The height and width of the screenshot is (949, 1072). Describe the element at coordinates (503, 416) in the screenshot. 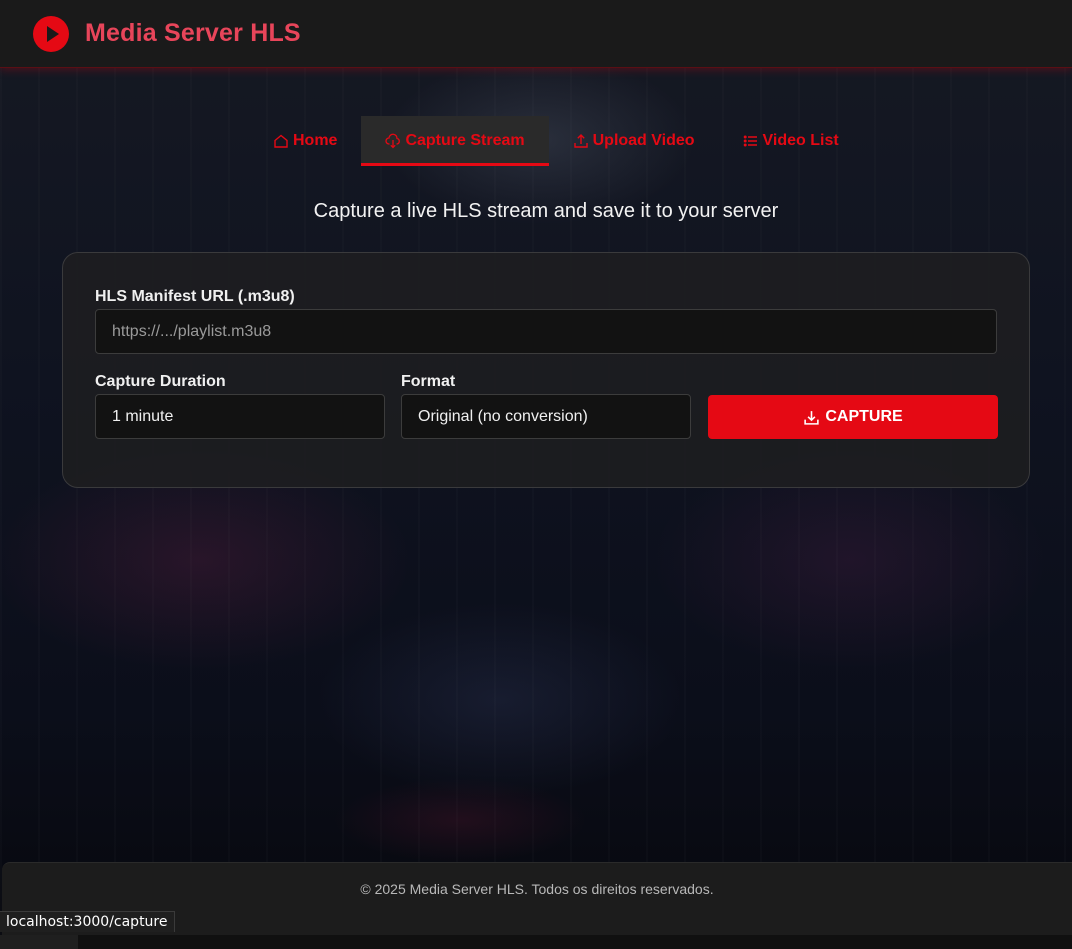

I see `format-select-value: Original (no conversion)` at that location.